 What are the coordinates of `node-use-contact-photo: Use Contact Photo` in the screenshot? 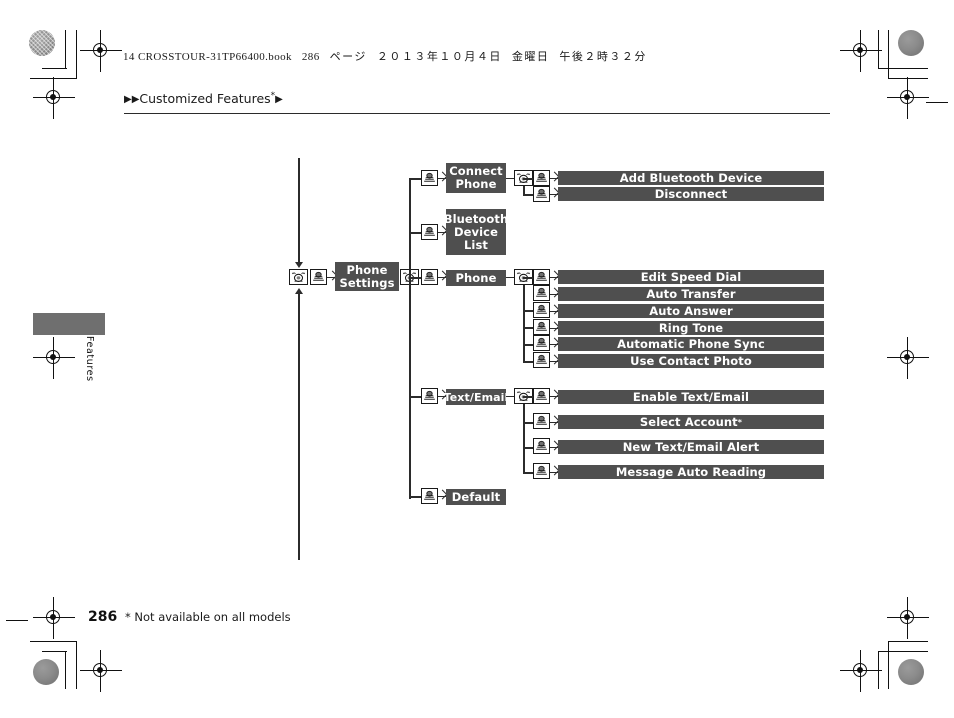 It's located at (691, 361).